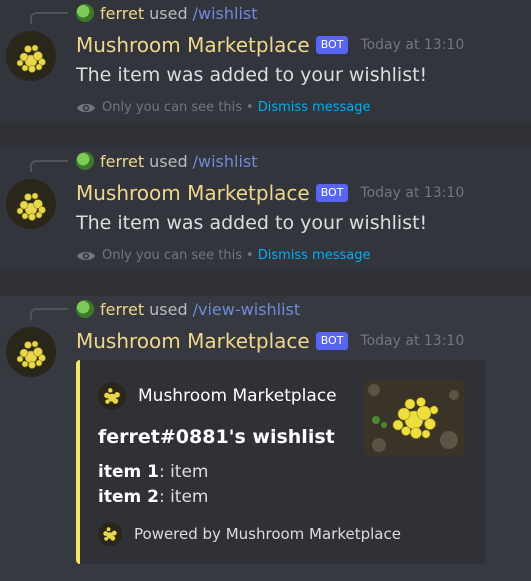 This screenshot has height=581, width=531. I want to click on reply-command: /view-wishlist, so click(247, 309).